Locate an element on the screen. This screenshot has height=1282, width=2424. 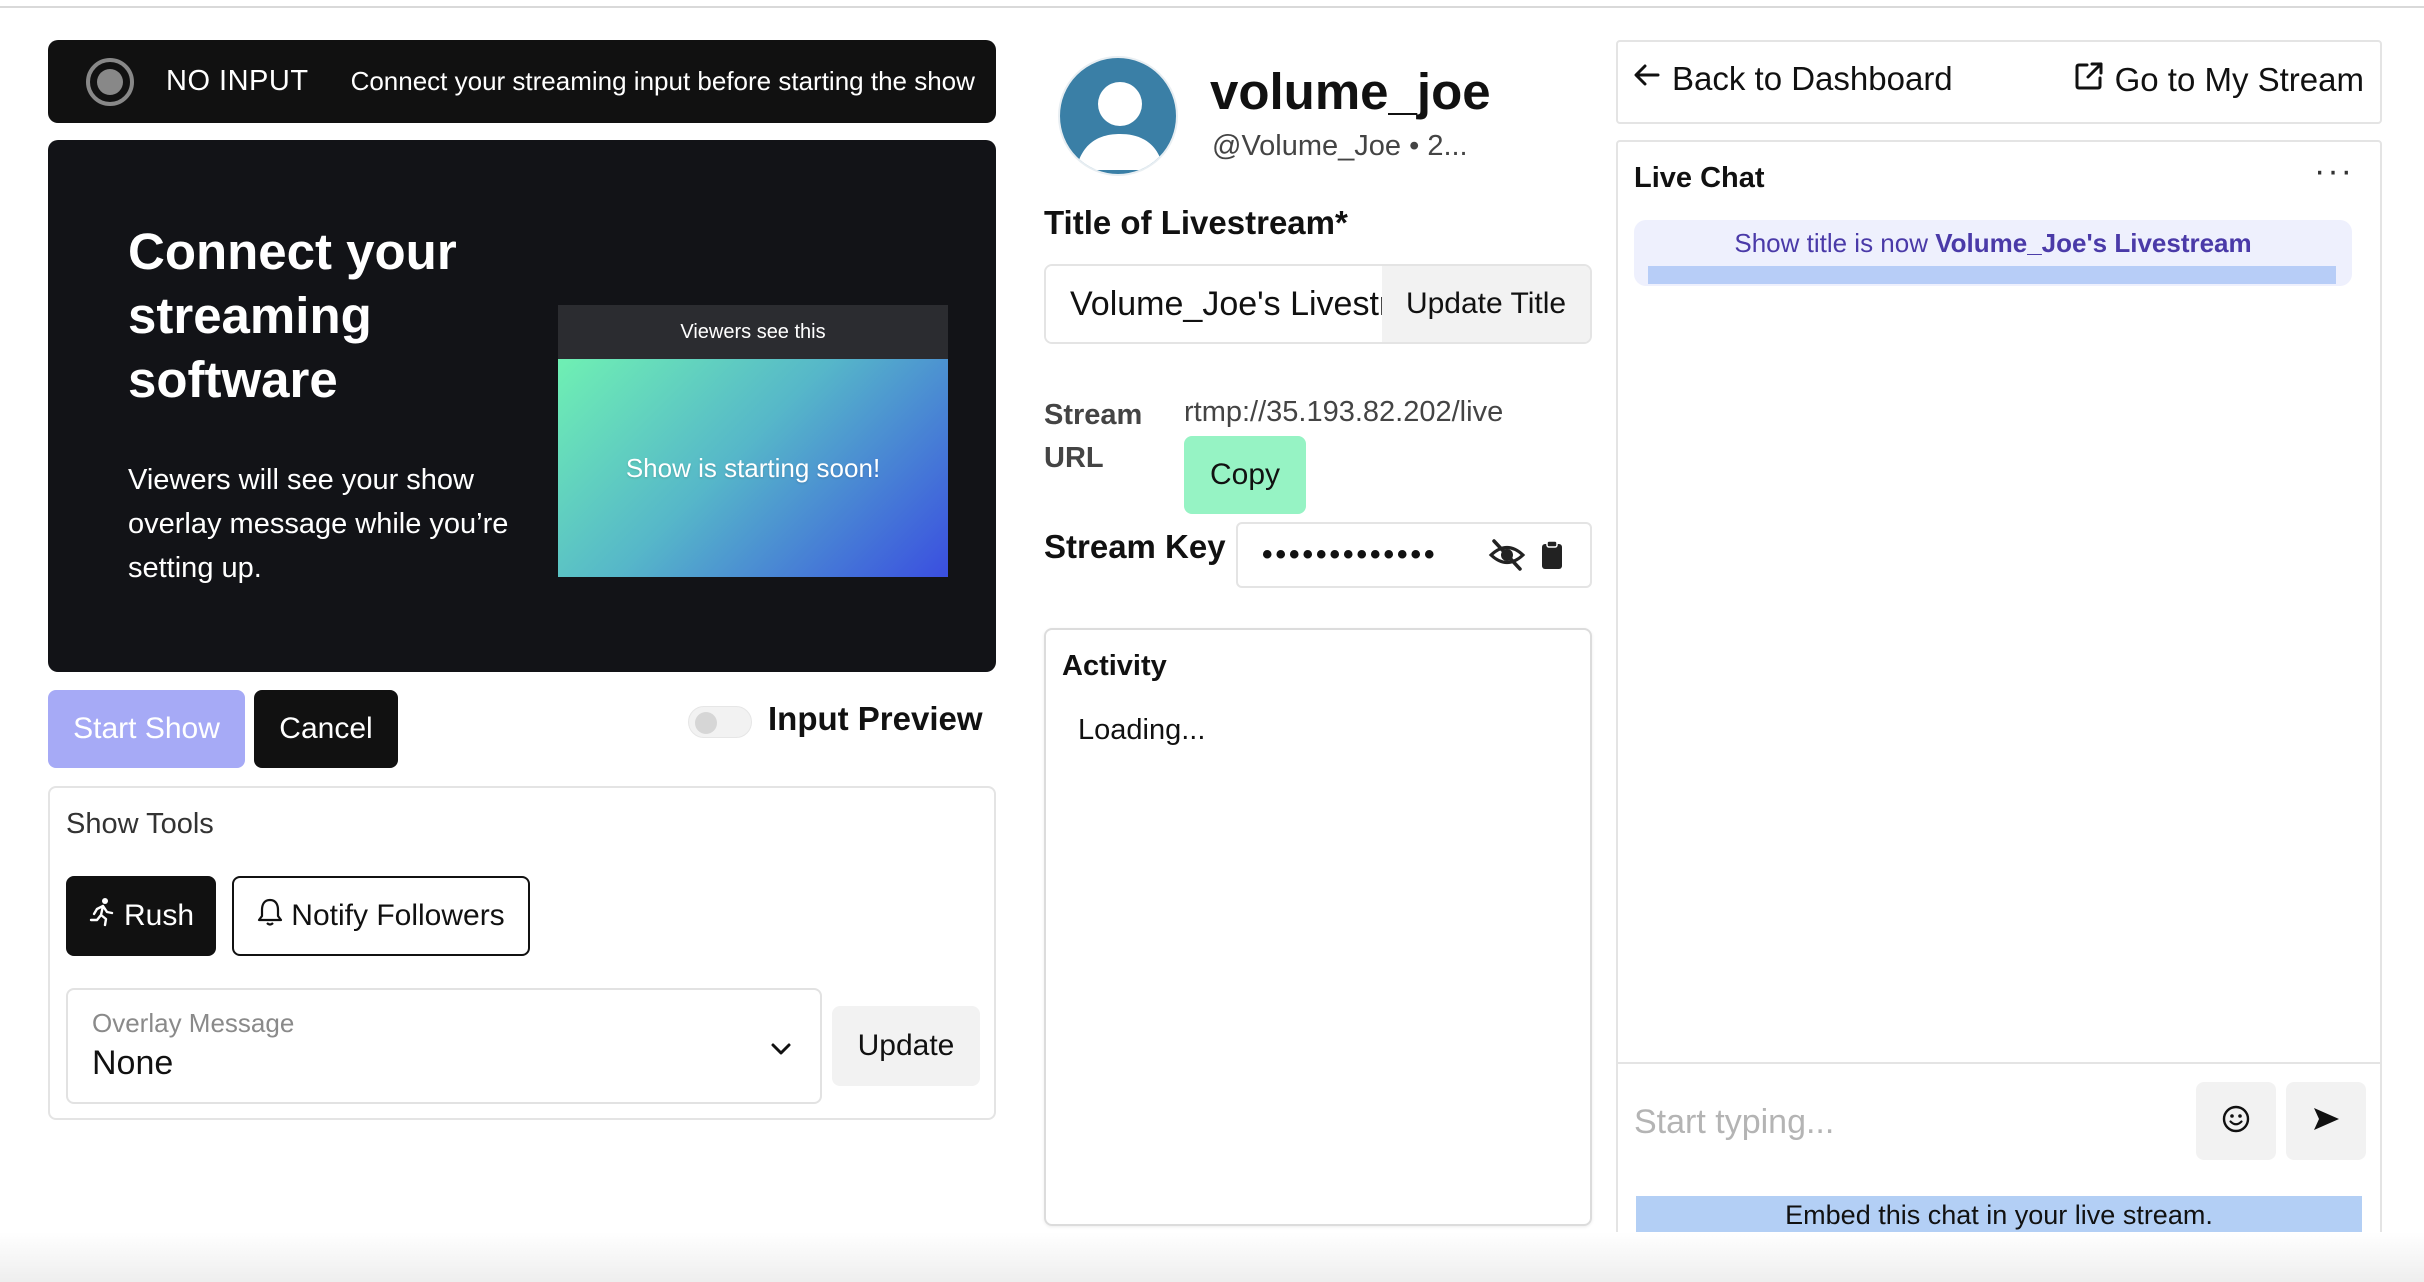
stream-key-label: Stream Key is located at coordinates (1135, 546).